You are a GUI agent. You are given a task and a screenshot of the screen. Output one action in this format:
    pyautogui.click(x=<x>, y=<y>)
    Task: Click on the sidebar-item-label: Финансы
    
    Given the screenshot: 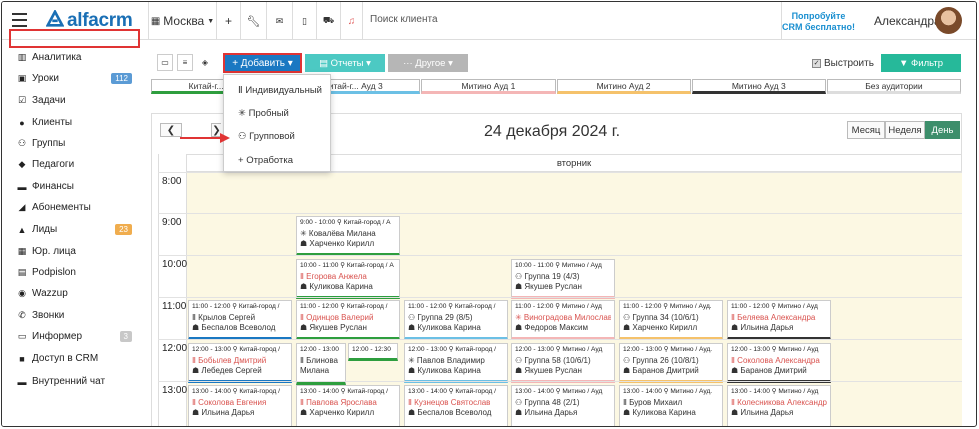 What is the action you would take?
    pyautogui.click(x=53, y=186)
    